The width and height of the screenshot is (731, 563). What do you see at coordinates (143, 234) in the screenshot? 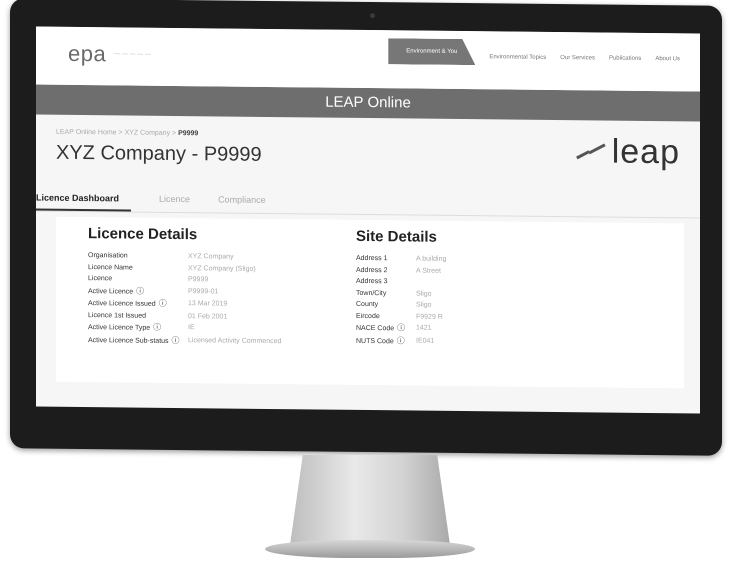
I see `licence-details-heading: Licence Details` at bounding box center [143, 234].